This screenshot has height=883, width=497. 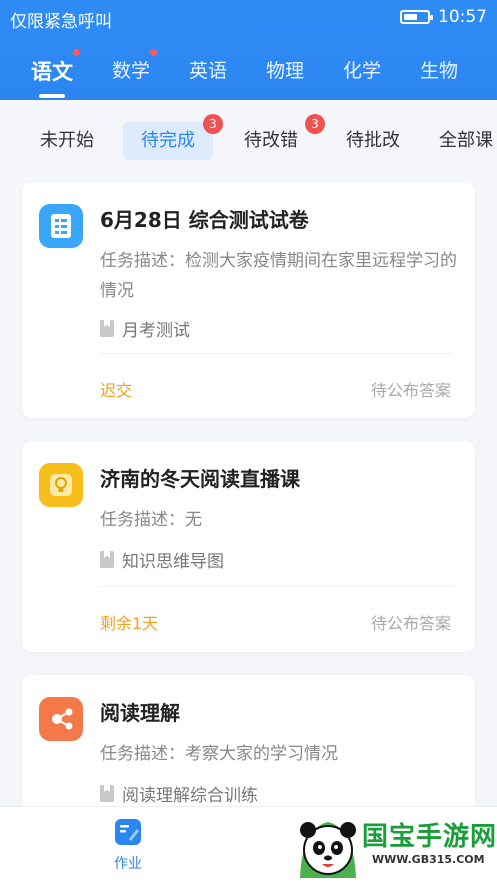 What do you see at coordinates (52, 96) in the screenshot?
I see `active-subject-indicator` at bounding box center [52, 96].